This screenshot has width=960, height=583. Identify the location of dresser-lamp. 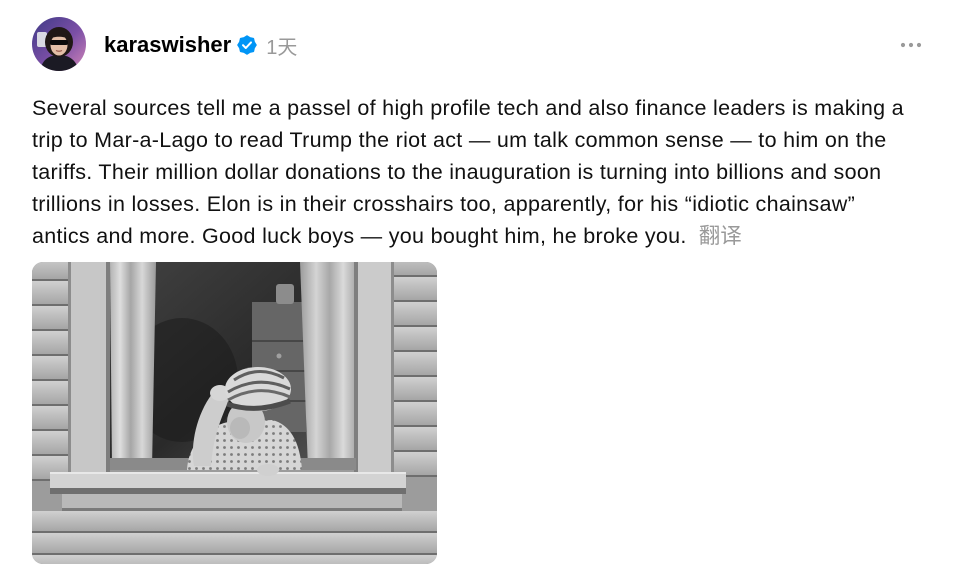
(285, 294).